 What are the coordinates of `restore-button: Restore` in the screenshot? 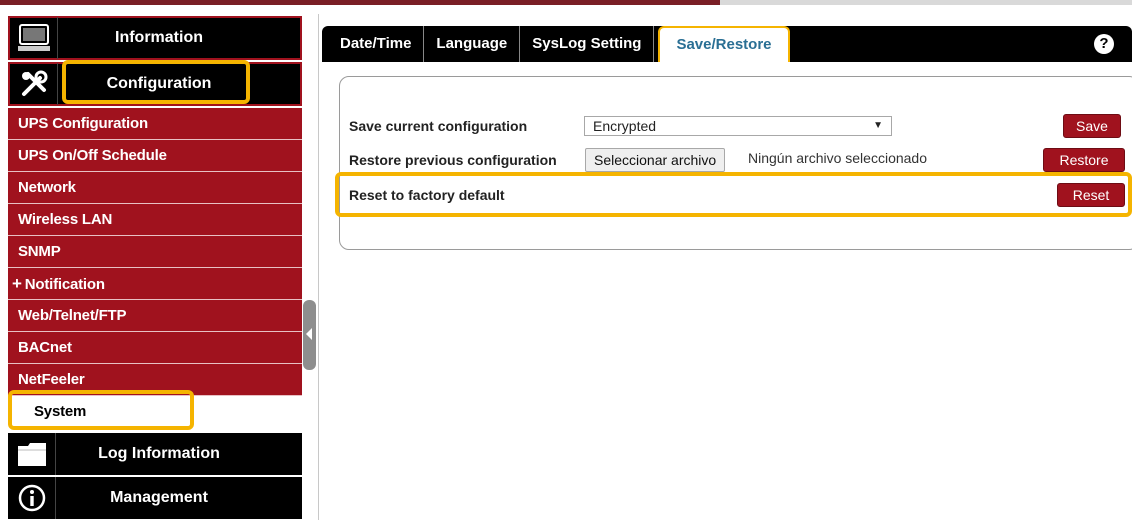 It's located at (1084, 160).